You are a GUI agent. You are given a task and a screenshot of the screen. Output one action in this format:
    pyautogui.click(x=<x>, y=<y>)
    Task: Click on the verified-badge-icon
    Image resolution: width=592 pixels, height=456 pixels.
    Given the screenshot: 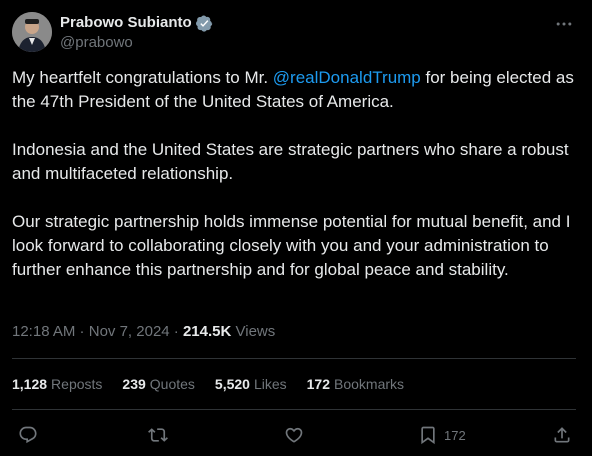 What is the action you would take?
    pyautogui.click(x=204, y=23)
    